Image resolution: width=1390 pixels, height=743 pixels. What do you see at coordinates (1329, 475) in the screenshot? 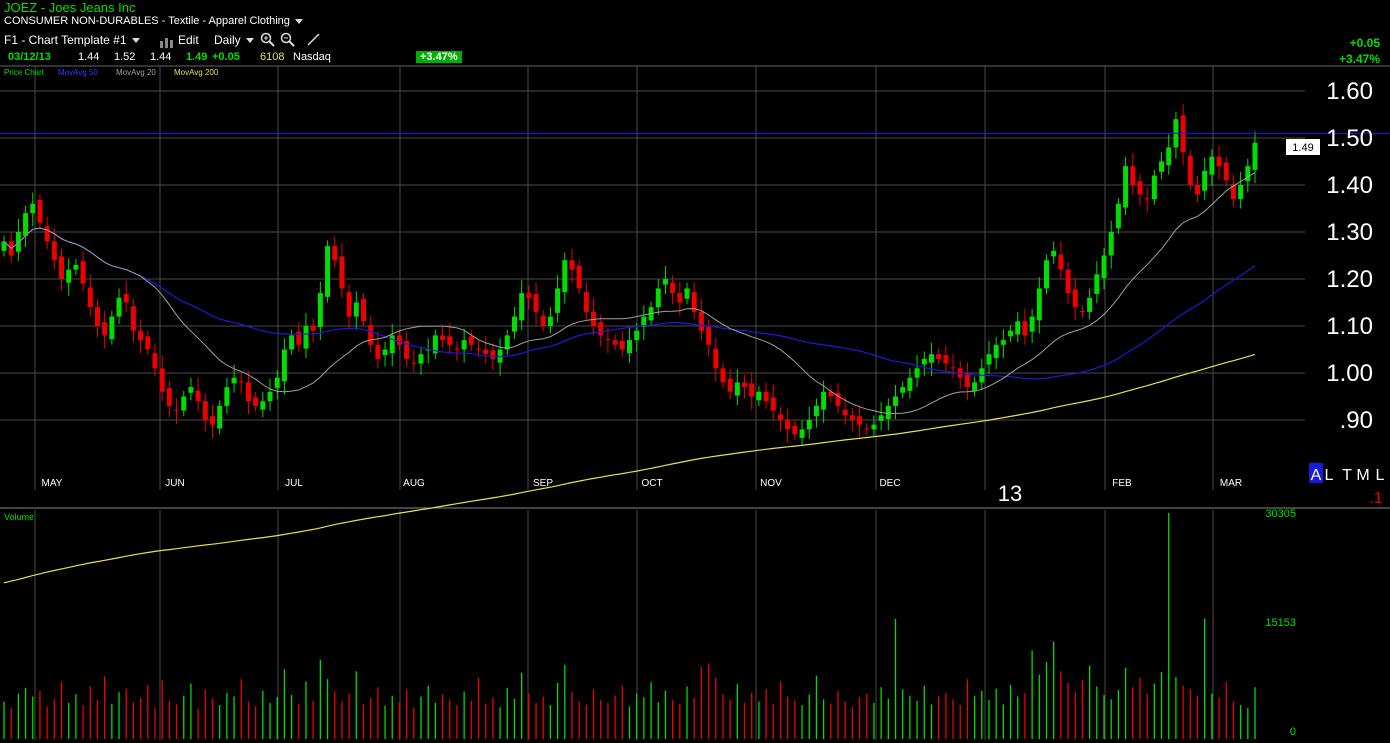
I see `corner-l: L` at bounding box center [1329, 475].